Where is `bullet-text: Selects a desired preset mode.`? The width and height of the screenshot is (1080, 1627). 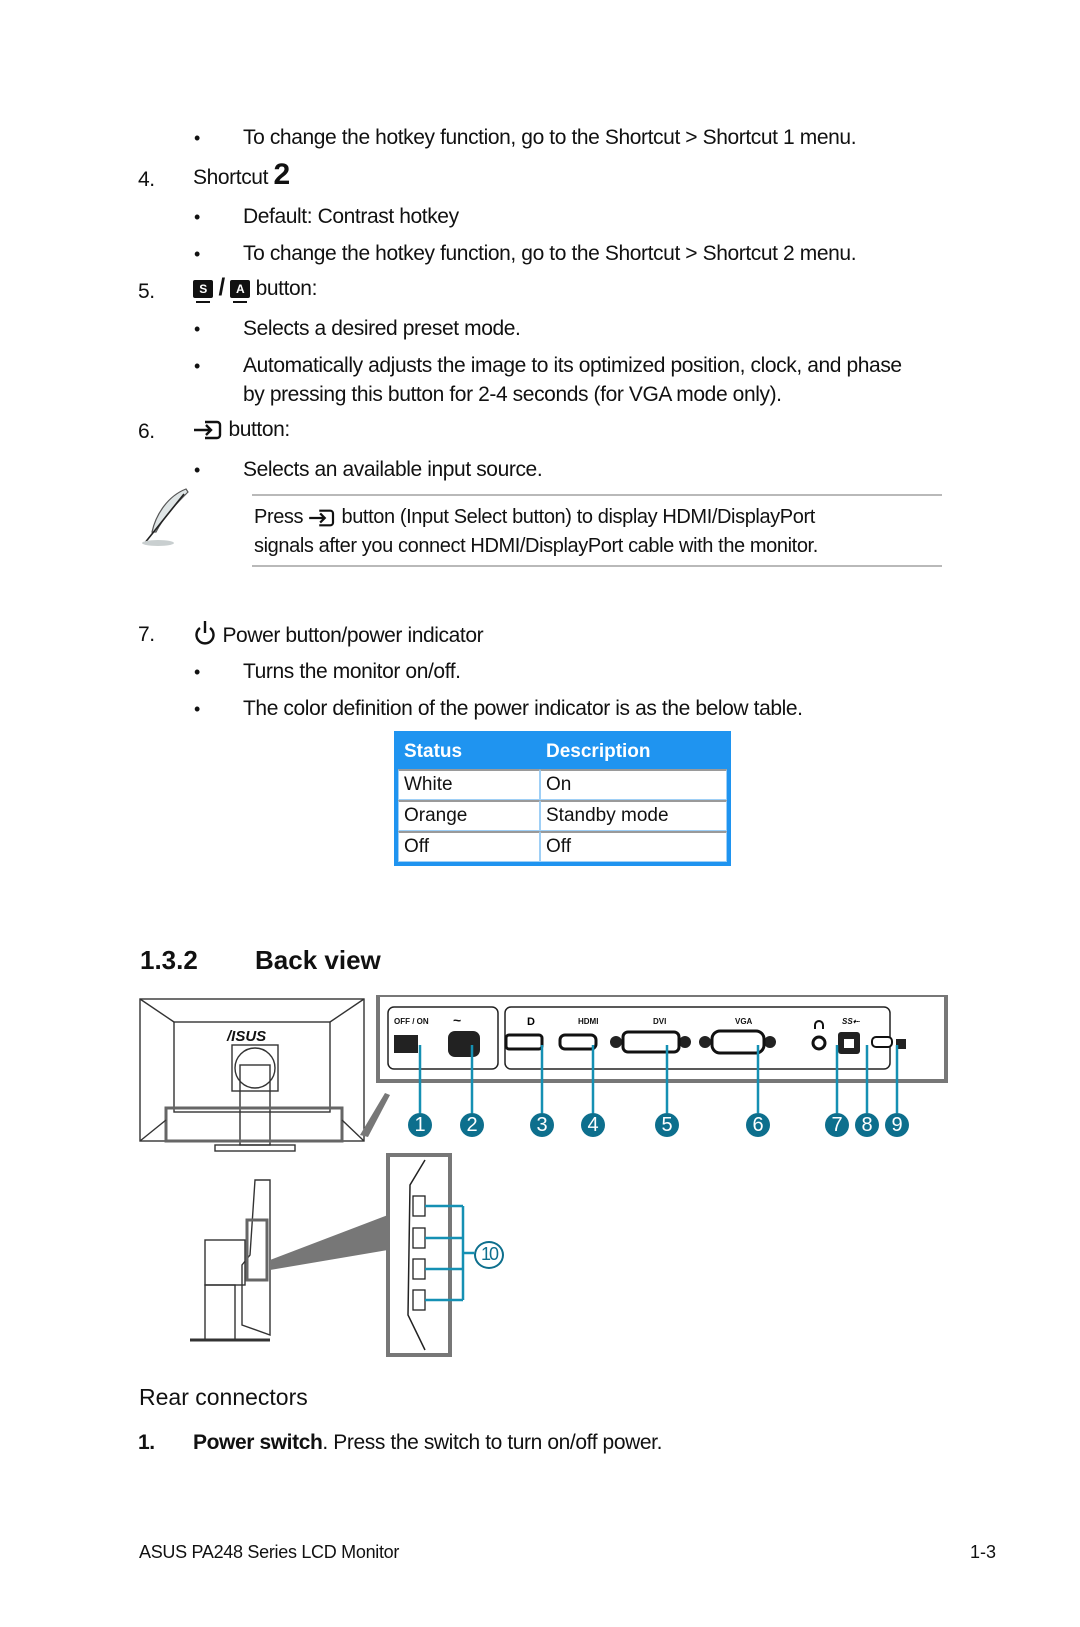 bullet-text: Selects a desired preset mode. is located at coordinates (382, 328).